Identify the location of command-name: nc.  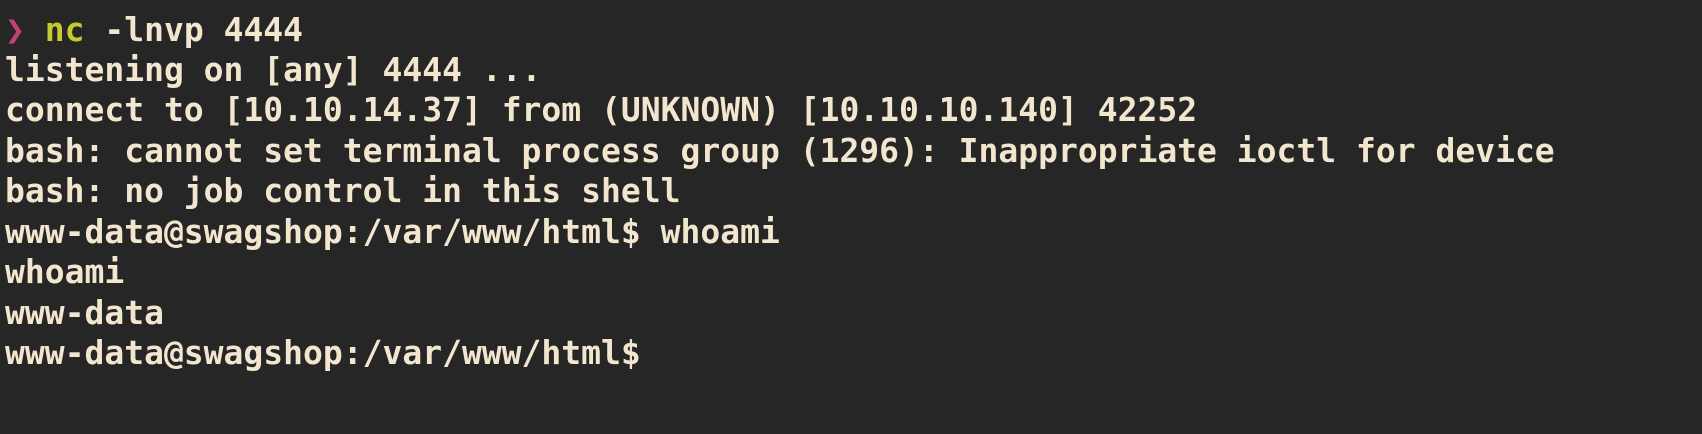
(64, 29).